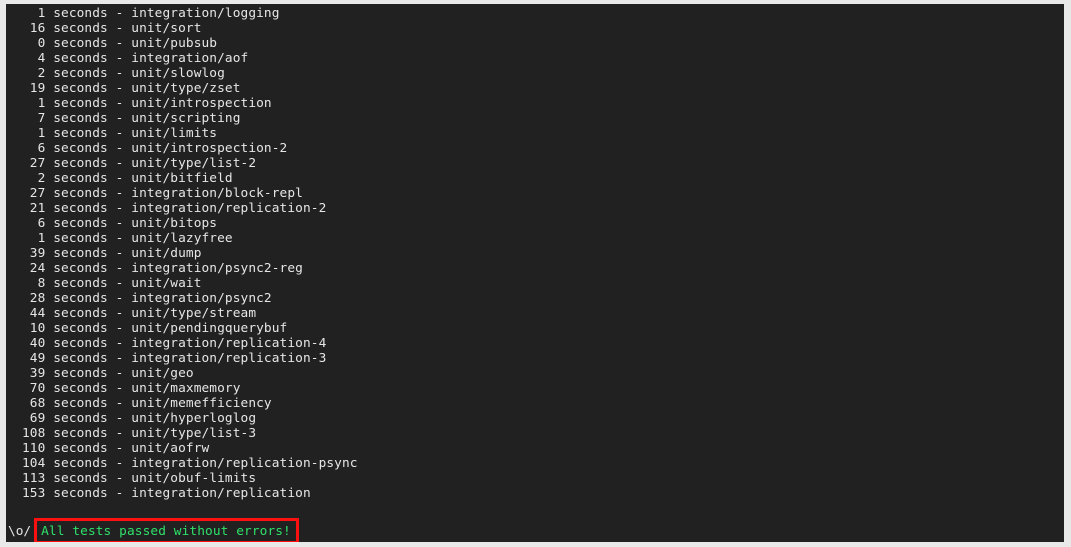 The width and height of the screenshot is (1071, 547). What do you see at coordinates (120, 223) in the screenshot?
I see `log-line: 6 seconds - unit/bitops` at bounding box center [120, 223].